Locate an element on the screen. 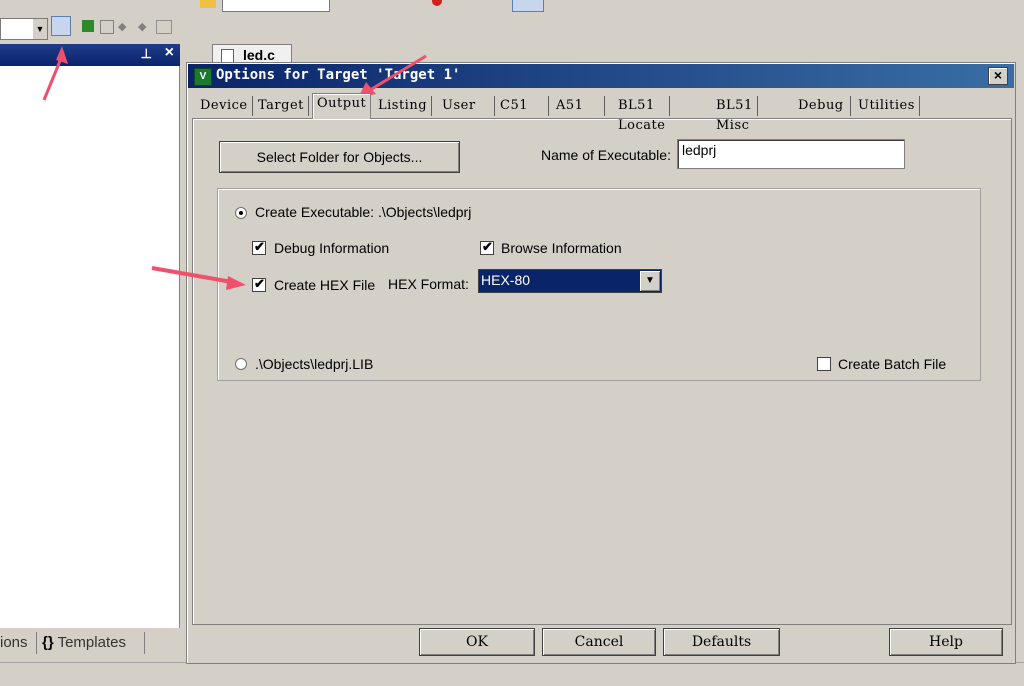 The height and width of the screenshot is (686, 1024). breakpoint-icon is located at coordinates (437, 3).